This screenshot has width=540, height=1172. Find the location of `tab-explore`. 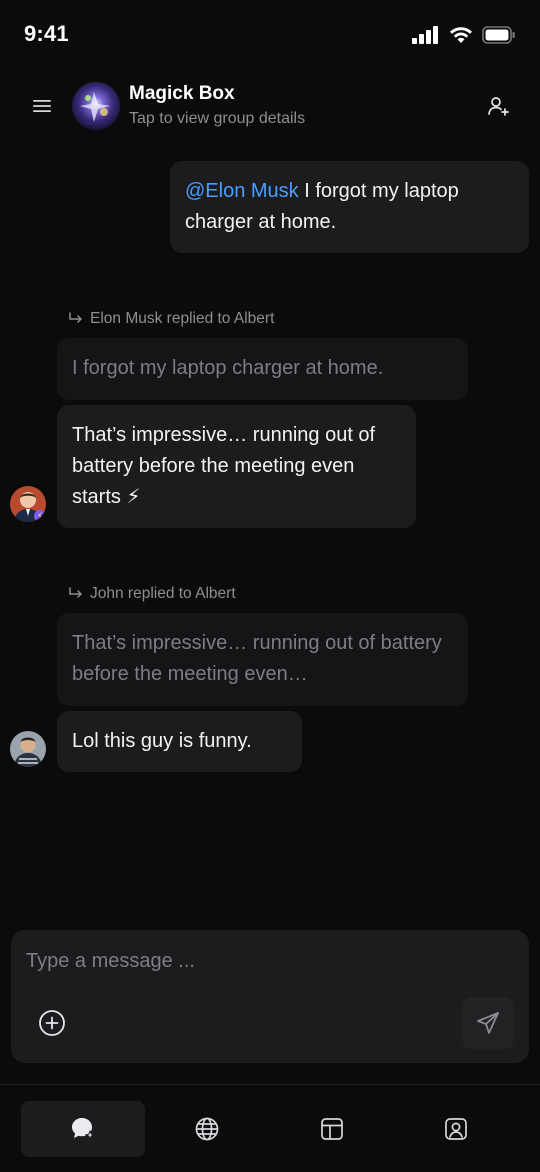

tab-explore is located at coordinates (207, 1129).